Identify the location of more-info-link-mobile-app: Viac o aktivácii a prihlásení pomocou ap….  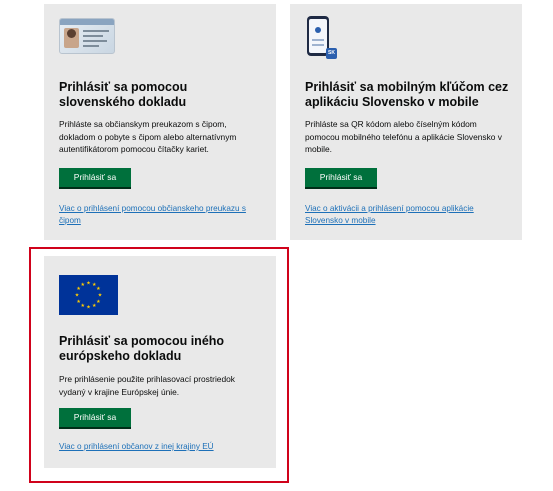
(407, 215).